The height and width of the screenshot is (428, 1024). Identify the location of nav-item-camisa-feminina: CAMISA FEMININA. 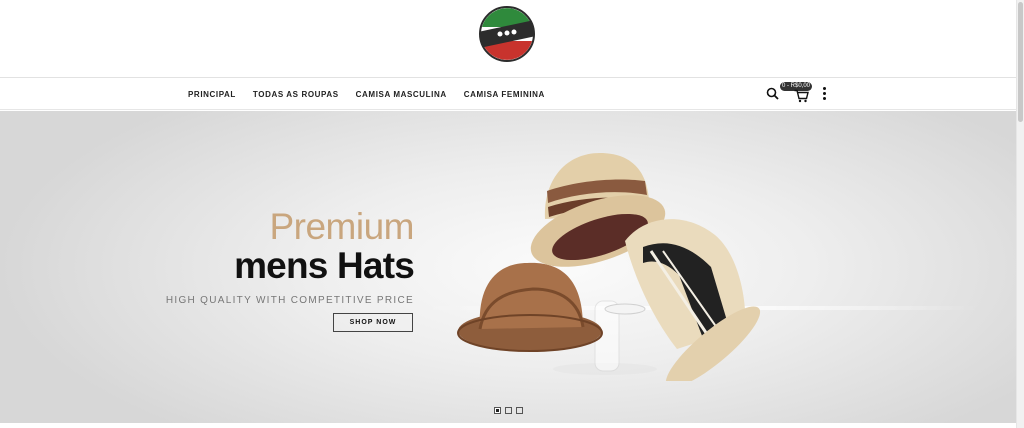
(504, 94).